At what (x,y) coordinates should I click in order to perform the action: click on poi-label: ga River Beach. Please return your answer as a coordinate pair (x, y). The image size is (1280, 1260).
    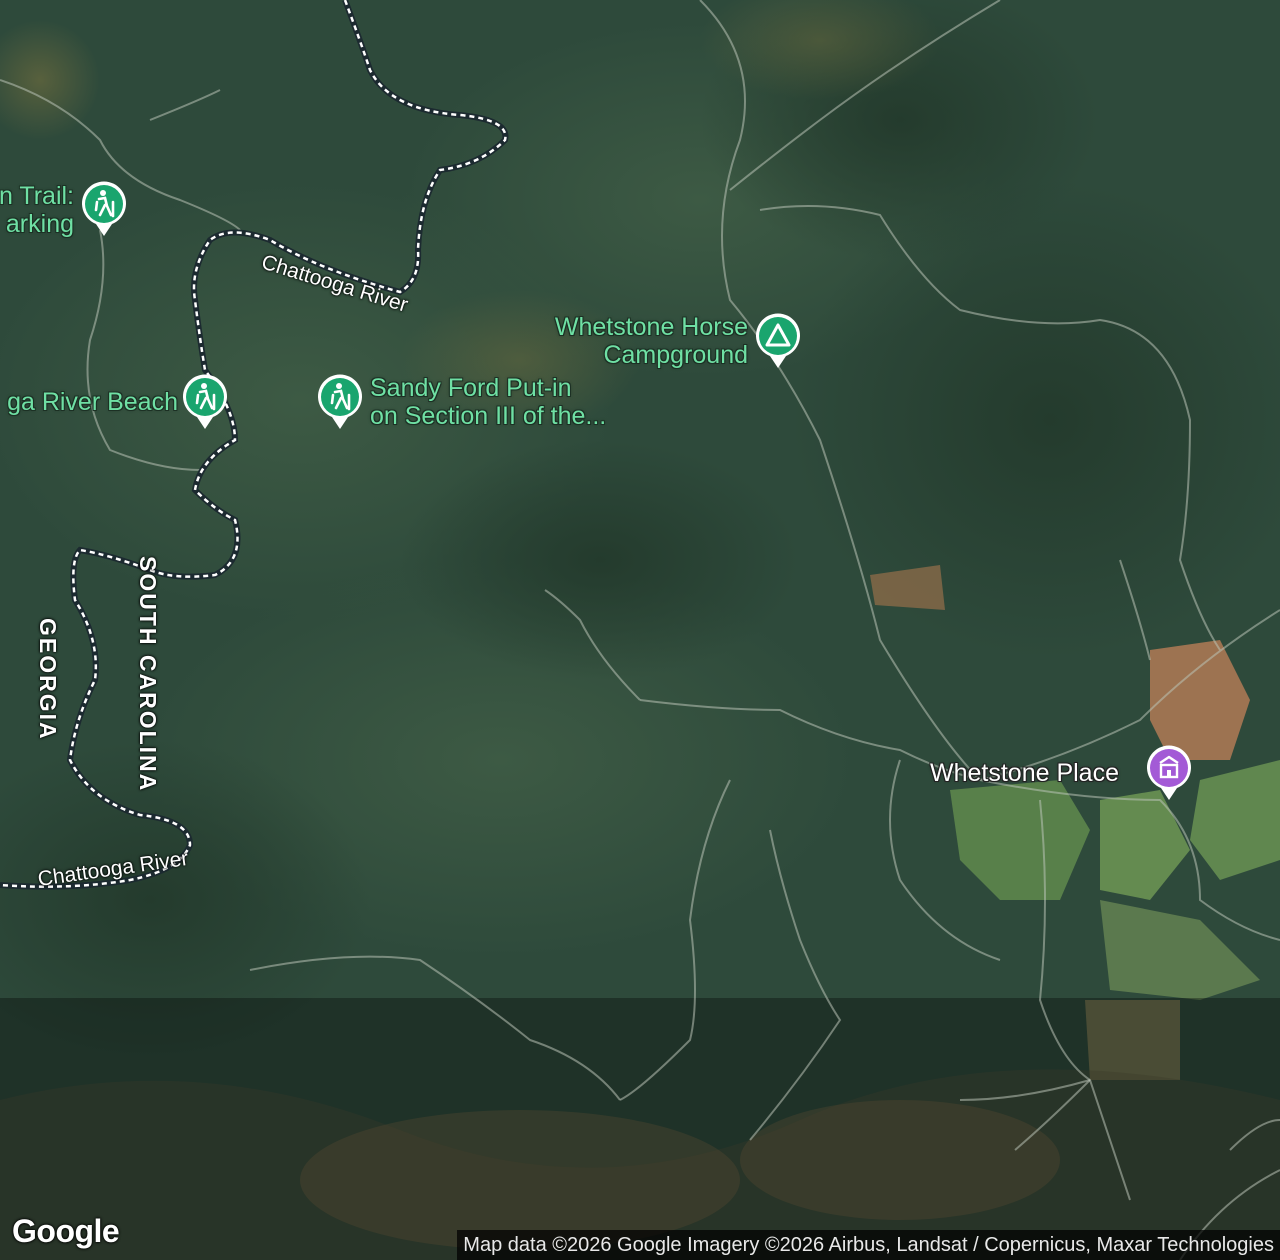
    Looking at the image, I should click on (92, 402).